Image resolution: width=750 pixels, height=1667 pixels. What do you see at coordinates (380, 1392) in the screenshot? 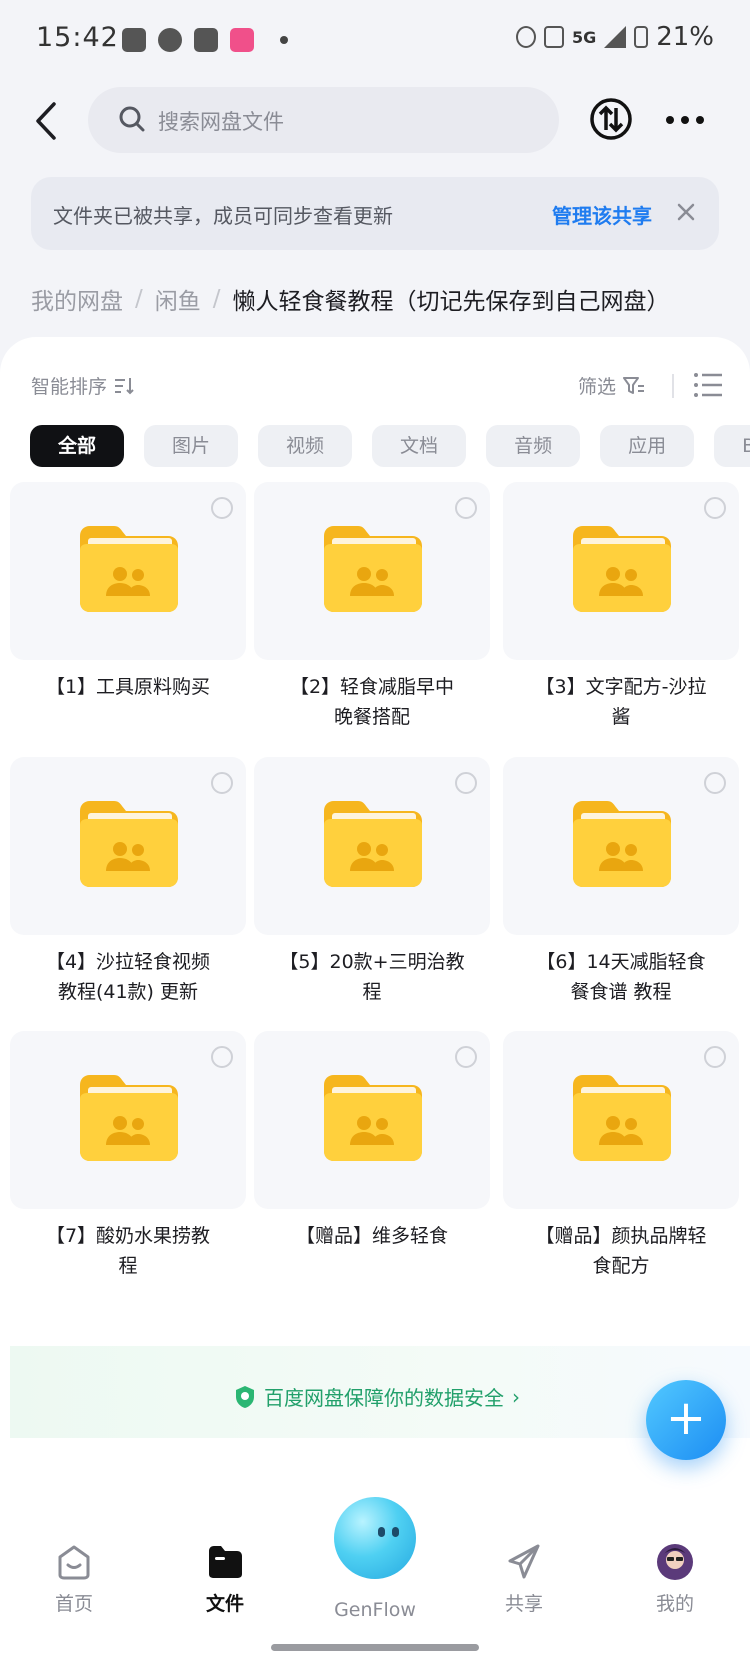
I see `security-banner: 百度网盘保障你的数据安全 ›` at bounding box center [380, 1392].